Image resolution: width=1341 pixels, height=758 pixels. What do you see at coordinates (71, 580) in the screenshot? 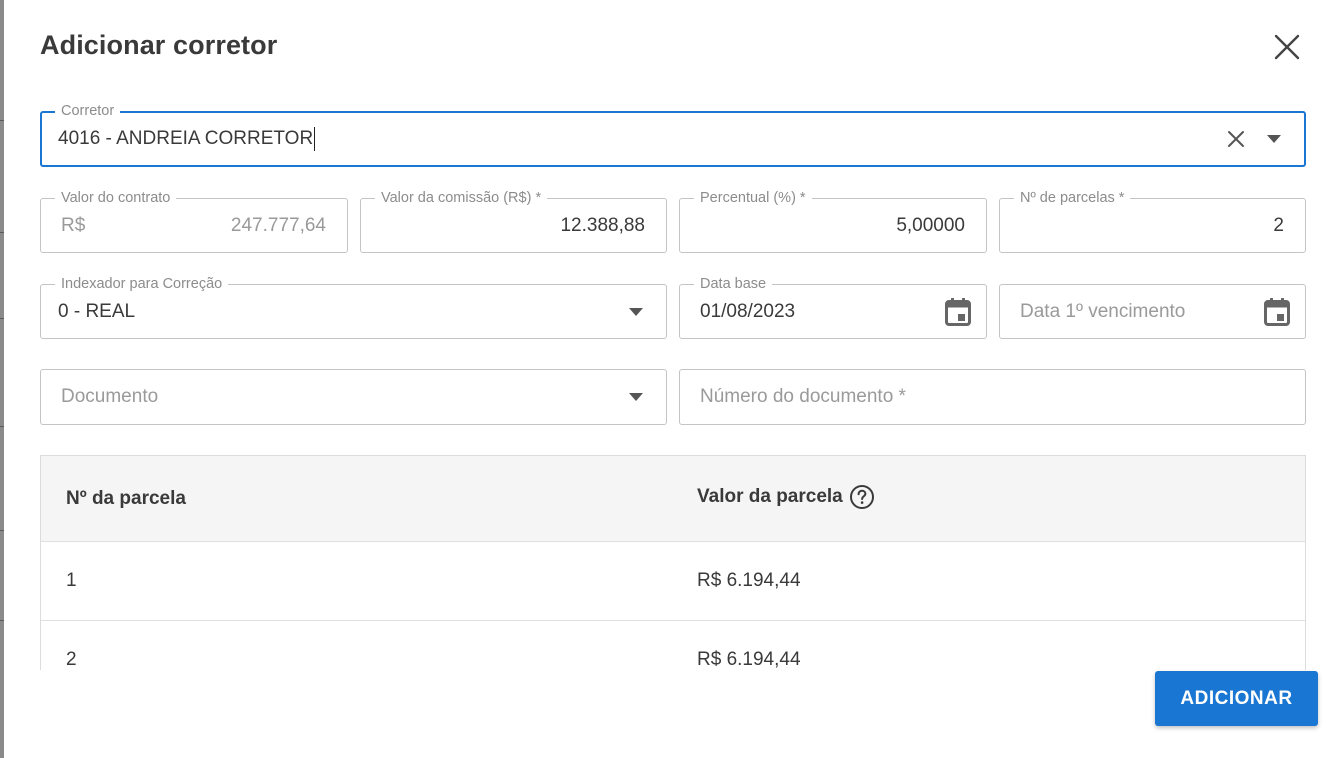
I see `row-numero: 1` at bounding box center [71, 580].